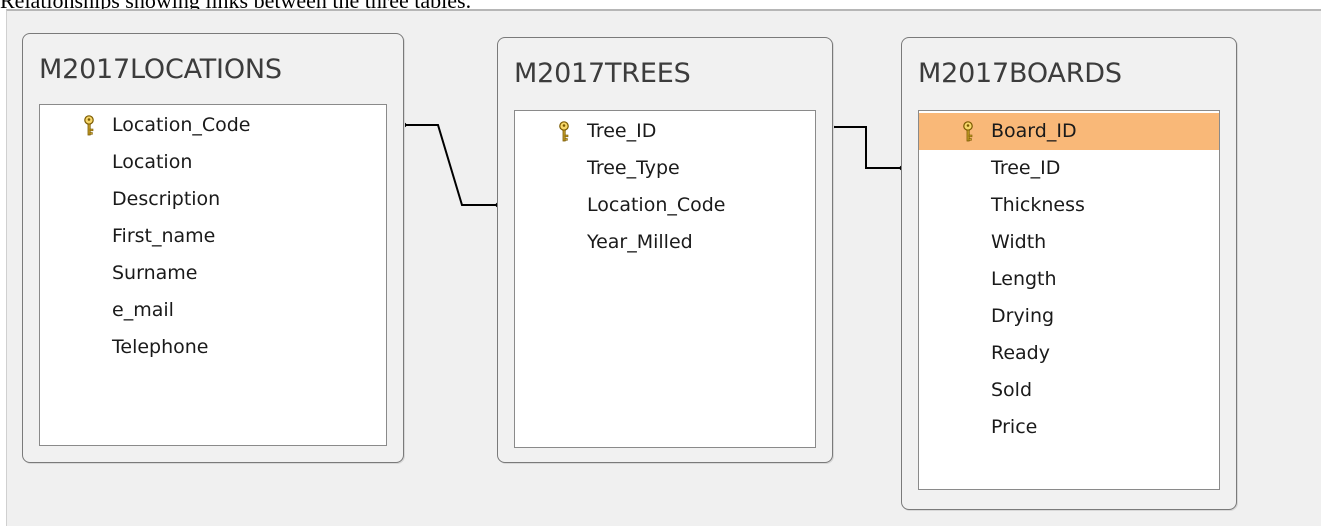  What do you see at coordinates (867, 147) in the screenshot?
I see `relationship-line-trees-boards` at bounding box center [867, 147].